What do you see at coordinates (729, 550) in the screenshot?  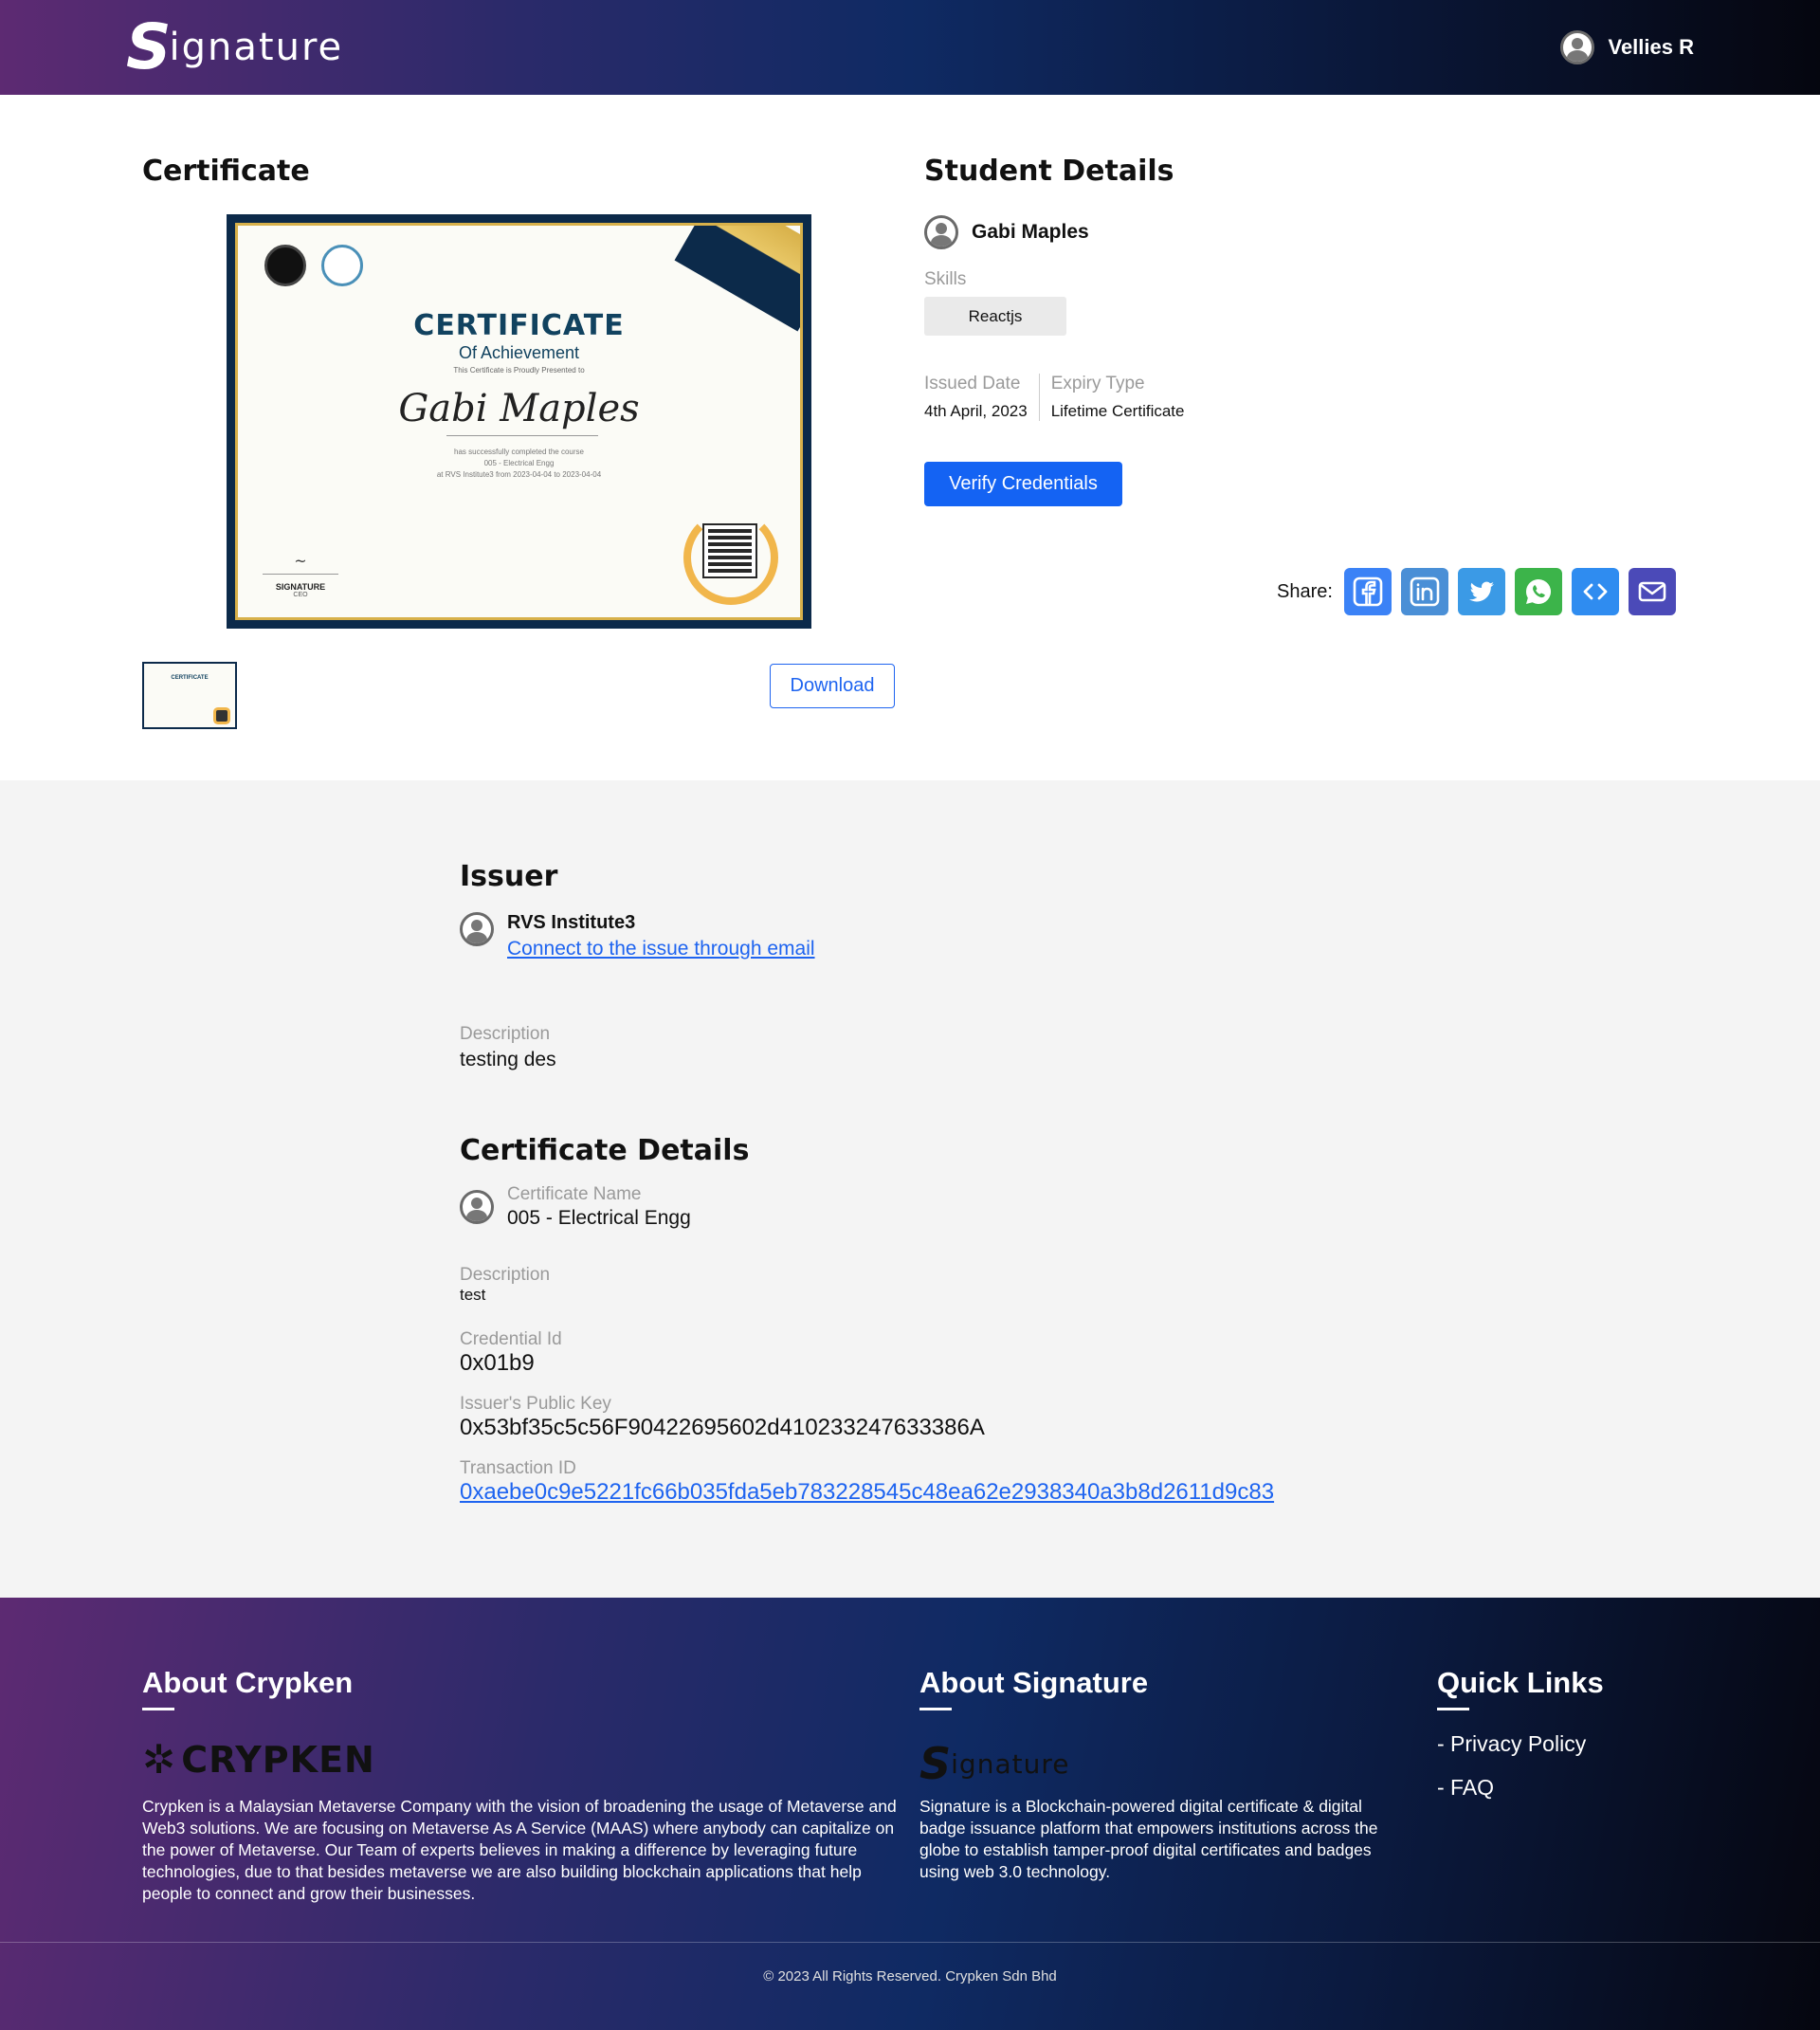 I see `qr-code-icon` at bounding box center [729, 550].